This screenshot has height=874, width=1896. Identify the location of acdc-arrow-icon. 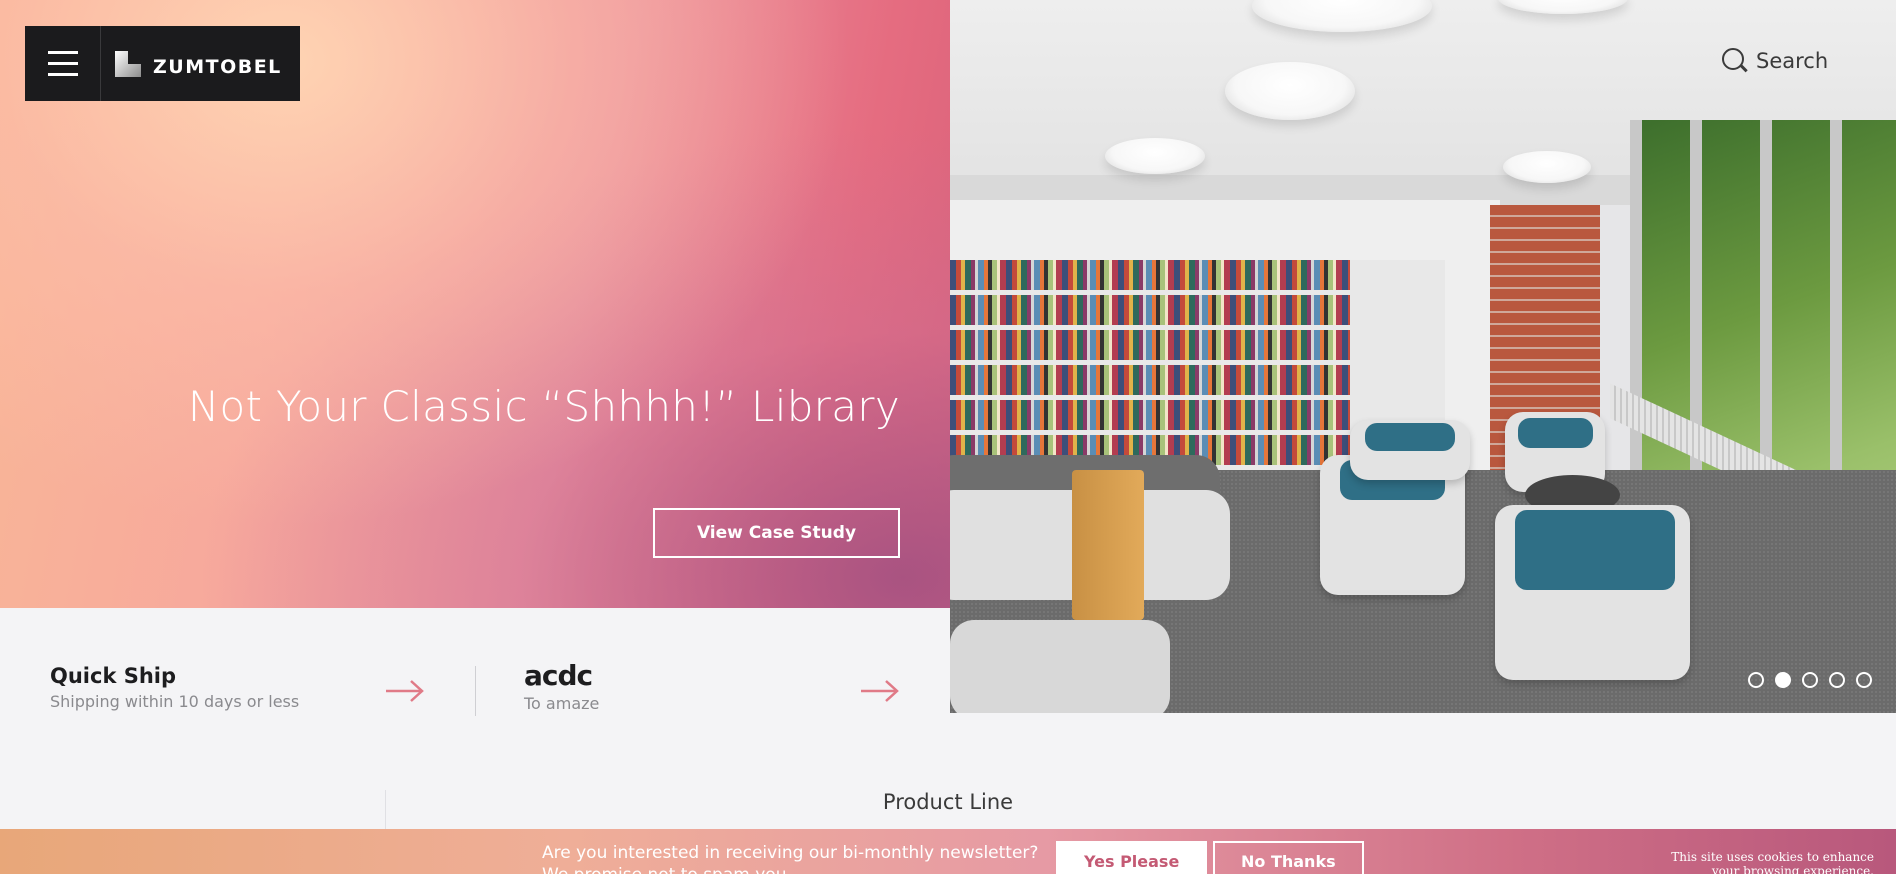
(880, 691).